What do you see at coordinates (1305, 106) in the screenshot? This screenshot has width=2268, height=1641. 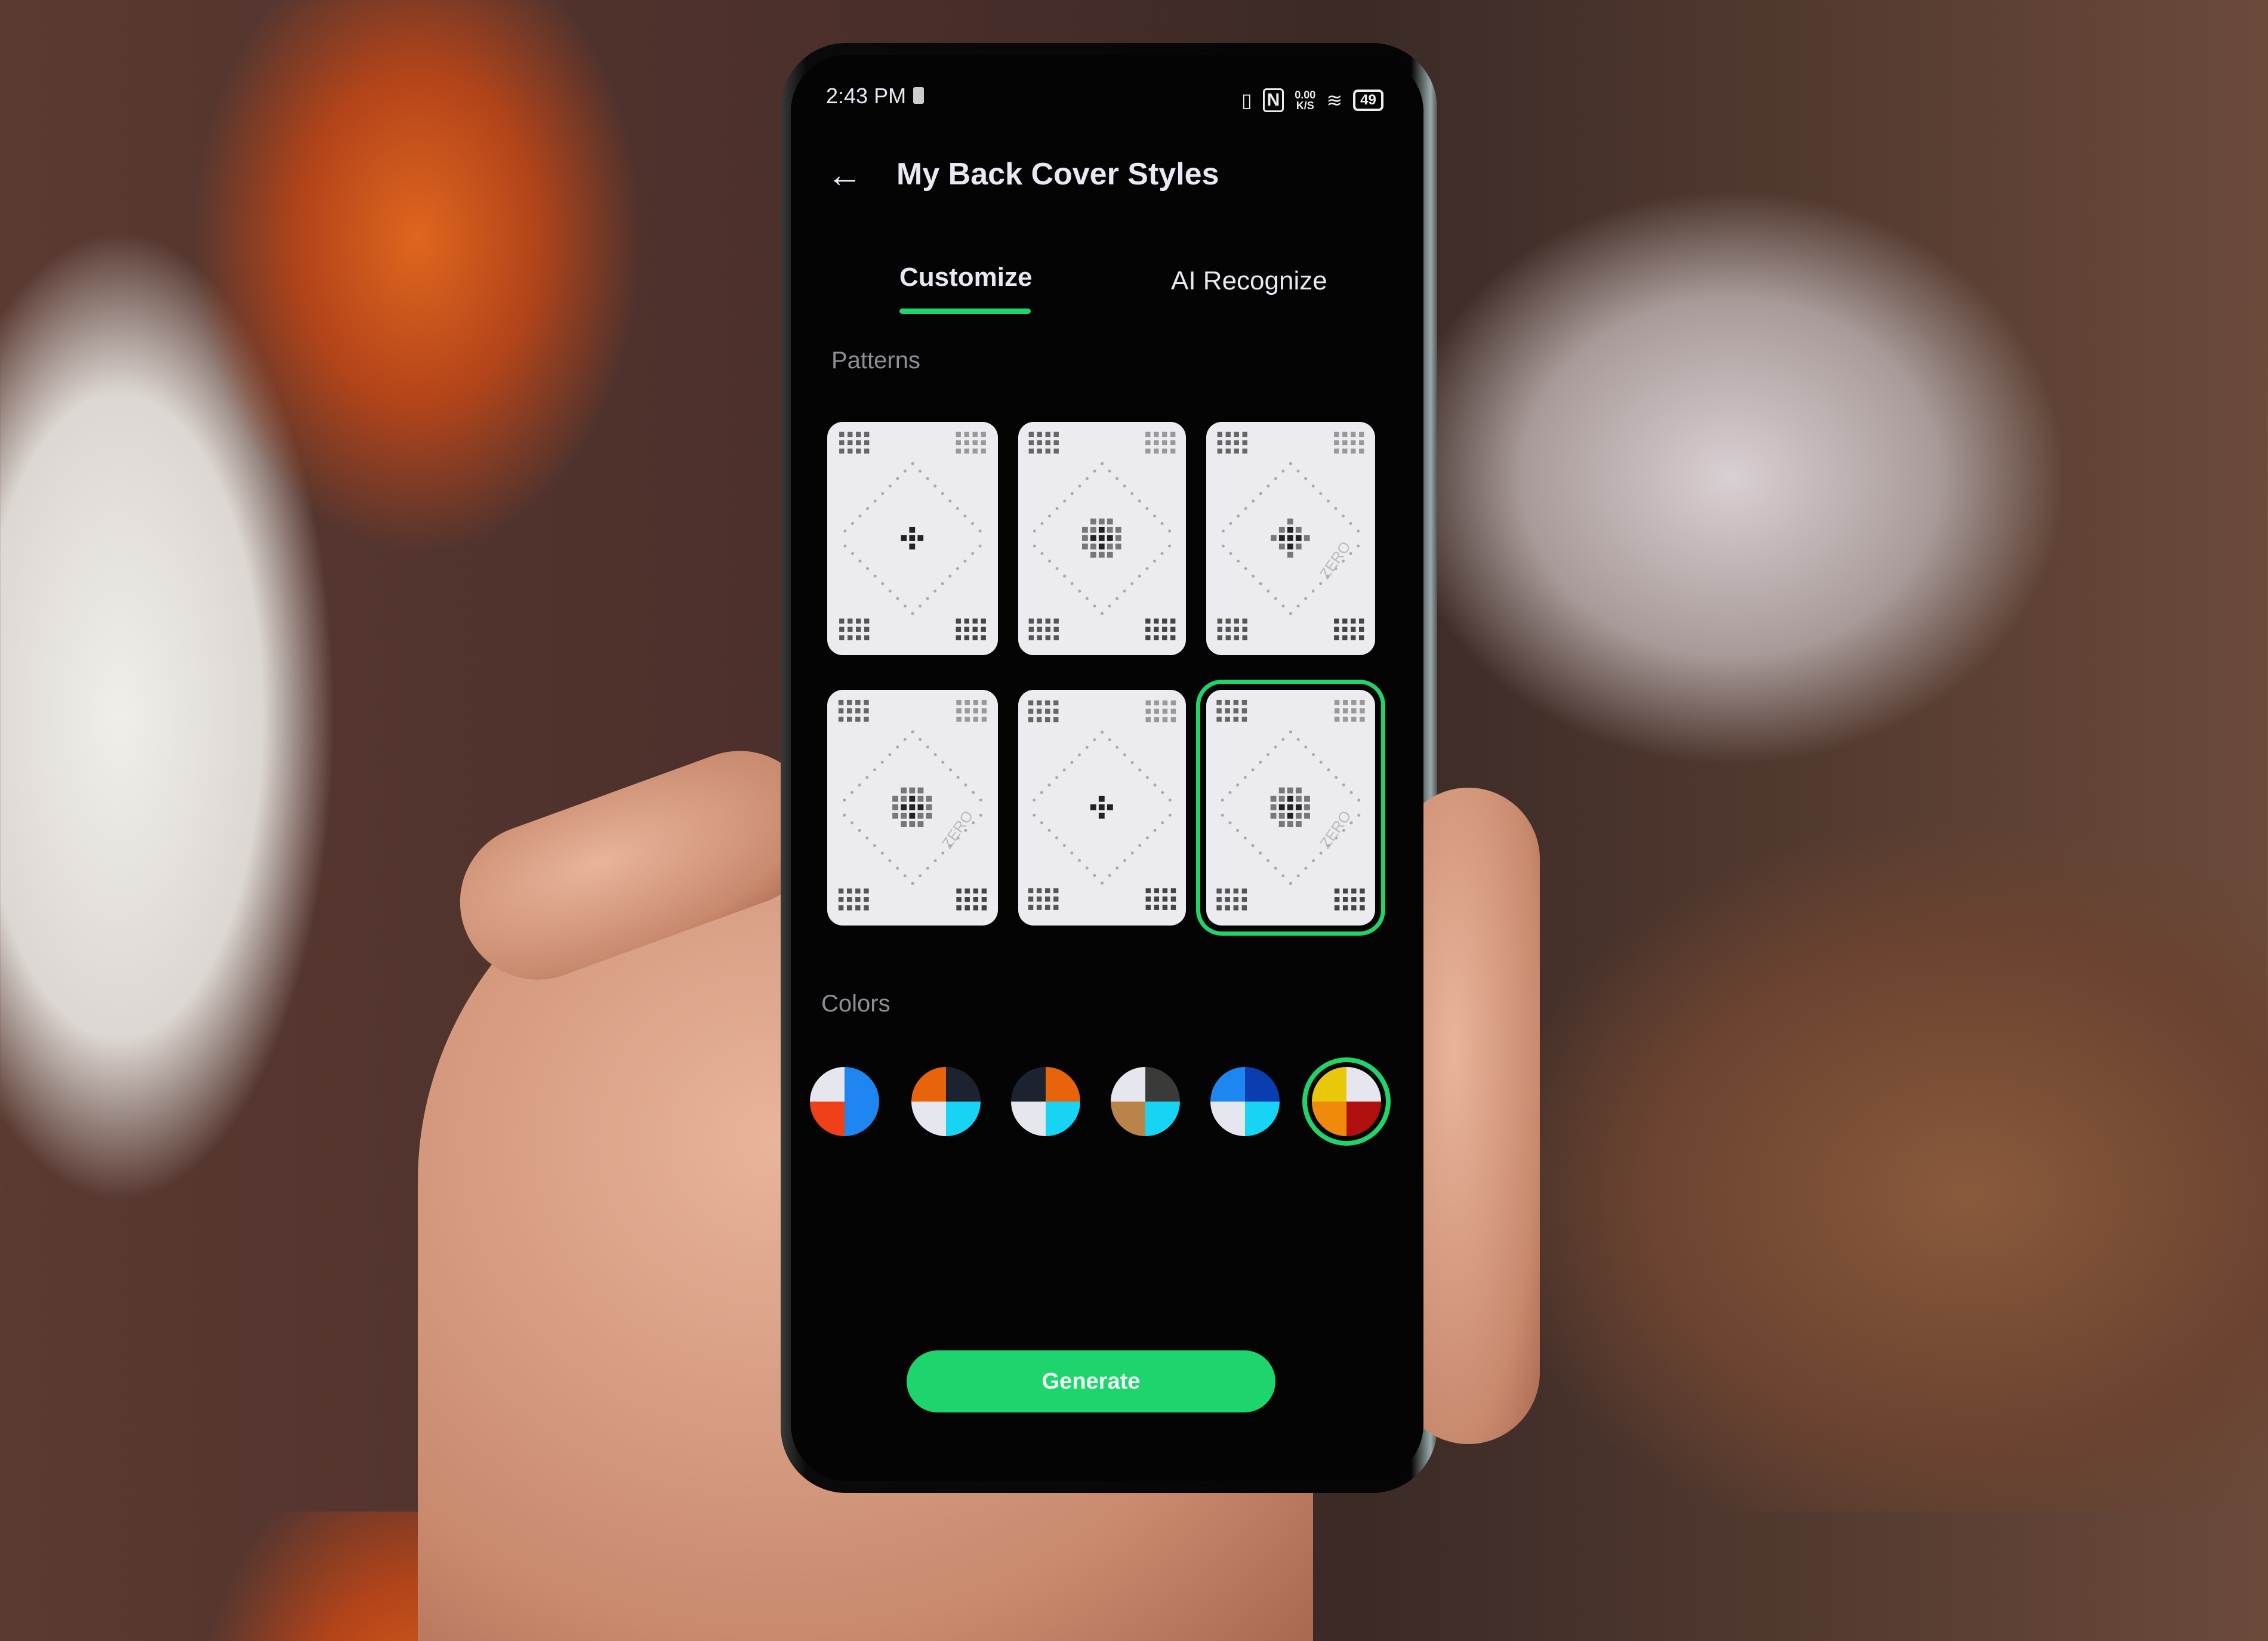 I see `net-speed-unit: K/S` at bounding box center [1305, 106].